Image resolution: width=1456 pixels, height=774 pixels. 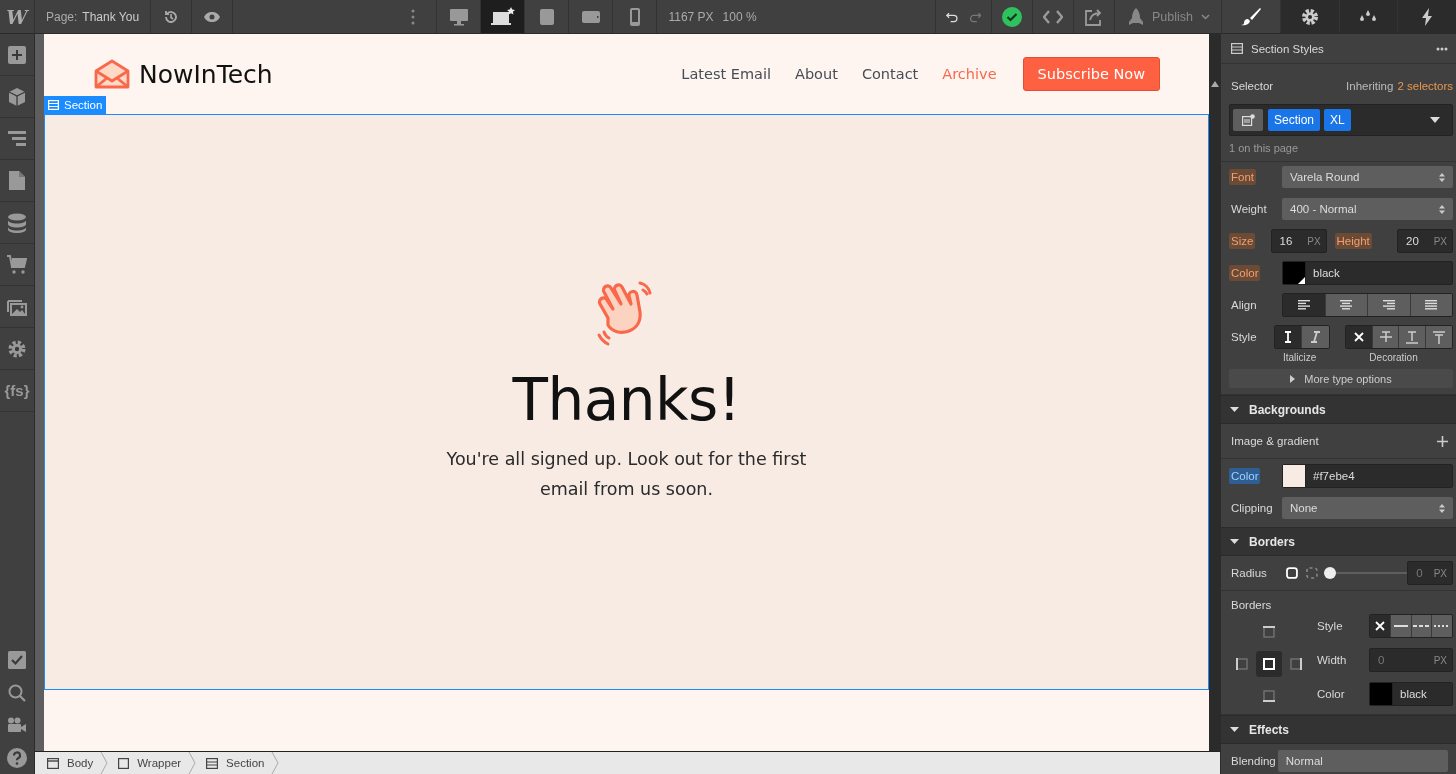 I want to click on subscribe-button: Subscribe Now, so click(x=1091, y=74).